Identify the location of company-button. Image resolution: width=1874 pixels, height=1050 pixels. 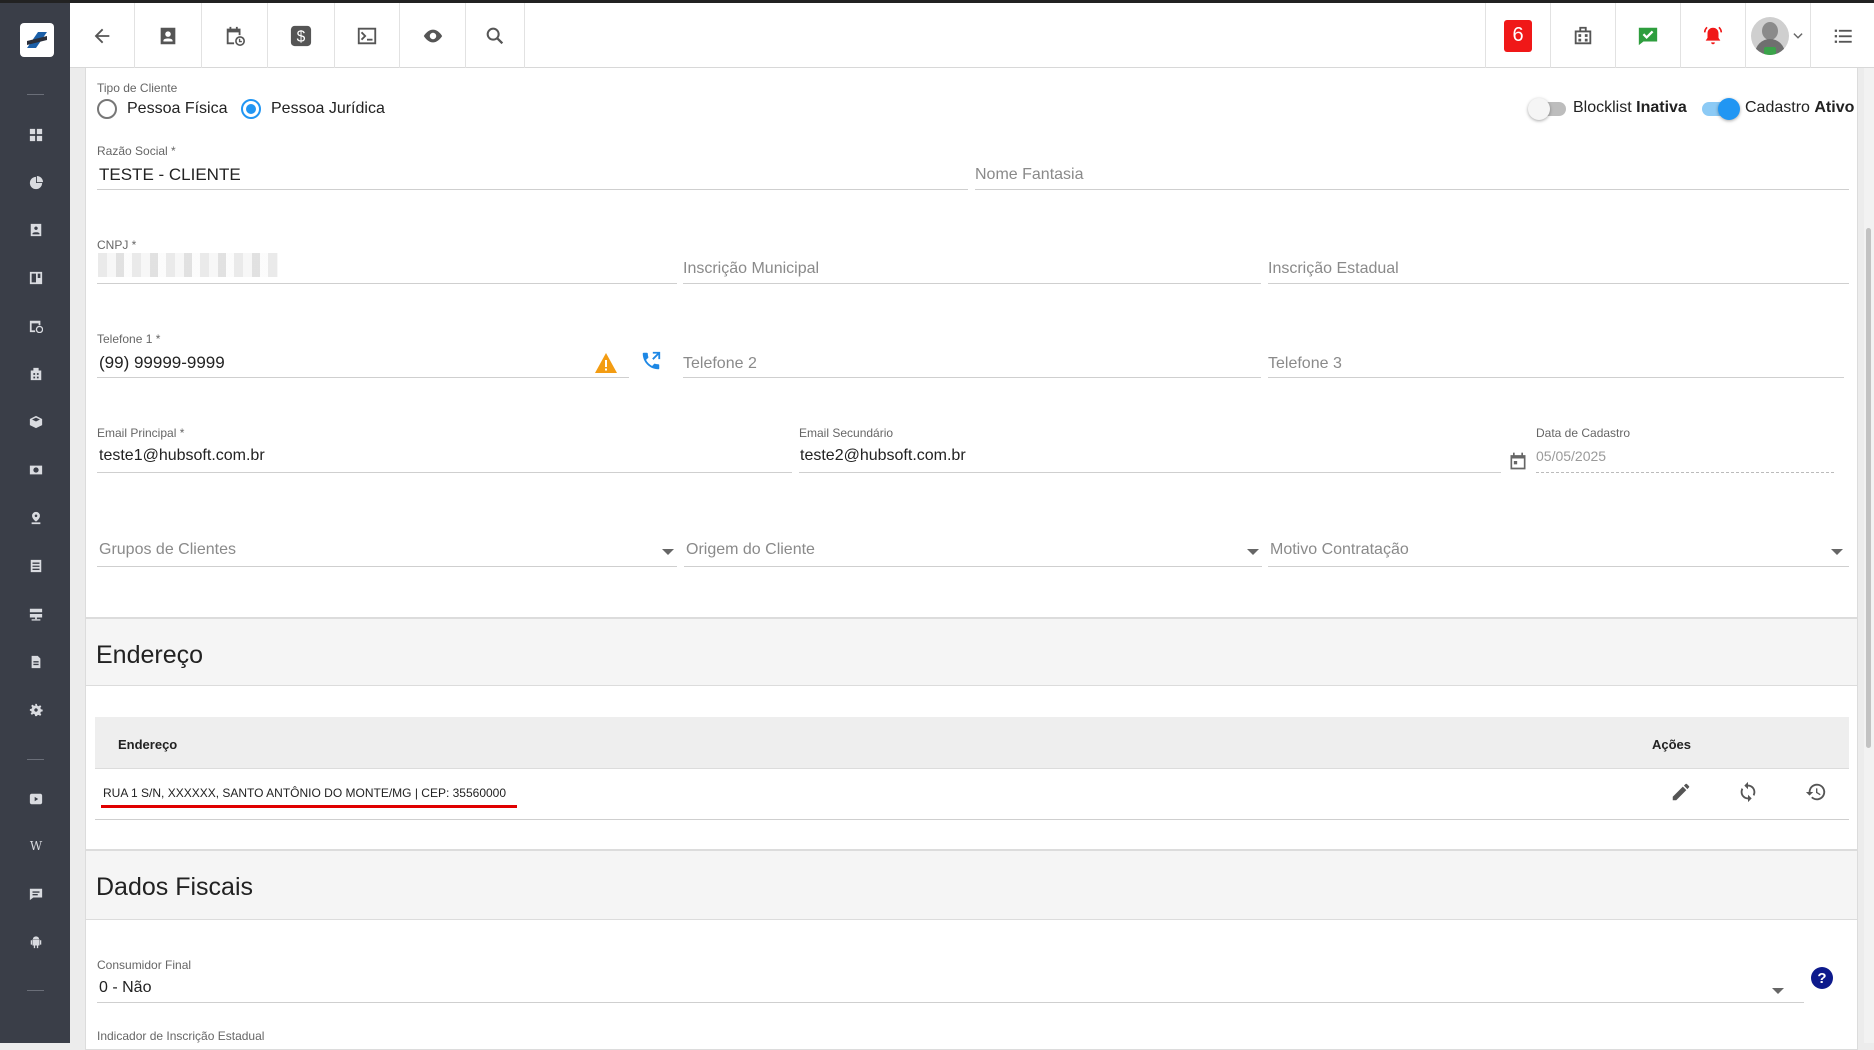
(1582, 35).